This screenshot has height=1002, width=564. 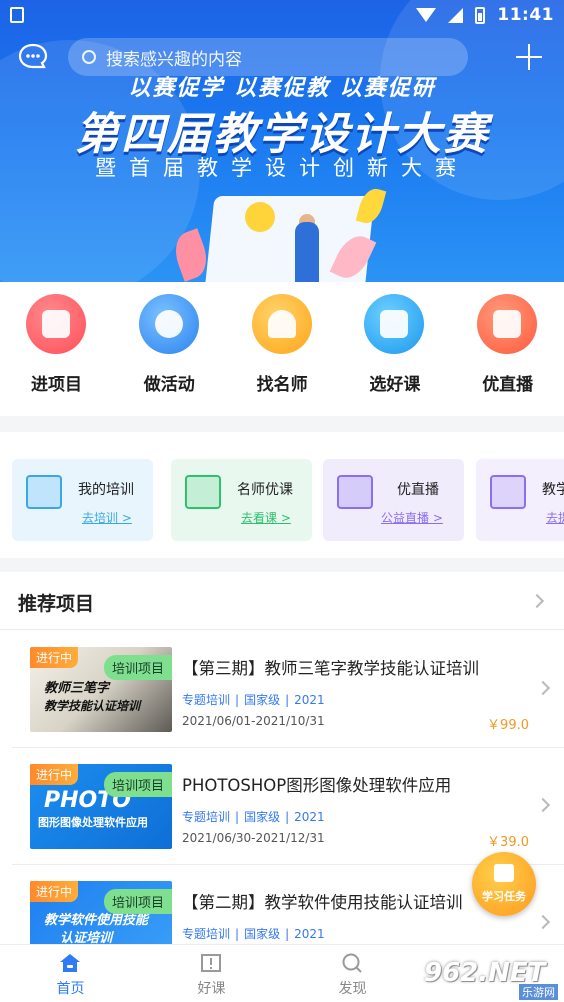 What do you see at coordinates (77, 688) in the screenshot?
I see `thumbnail-text: 教师三笔字` at bounding box center [77, 688].